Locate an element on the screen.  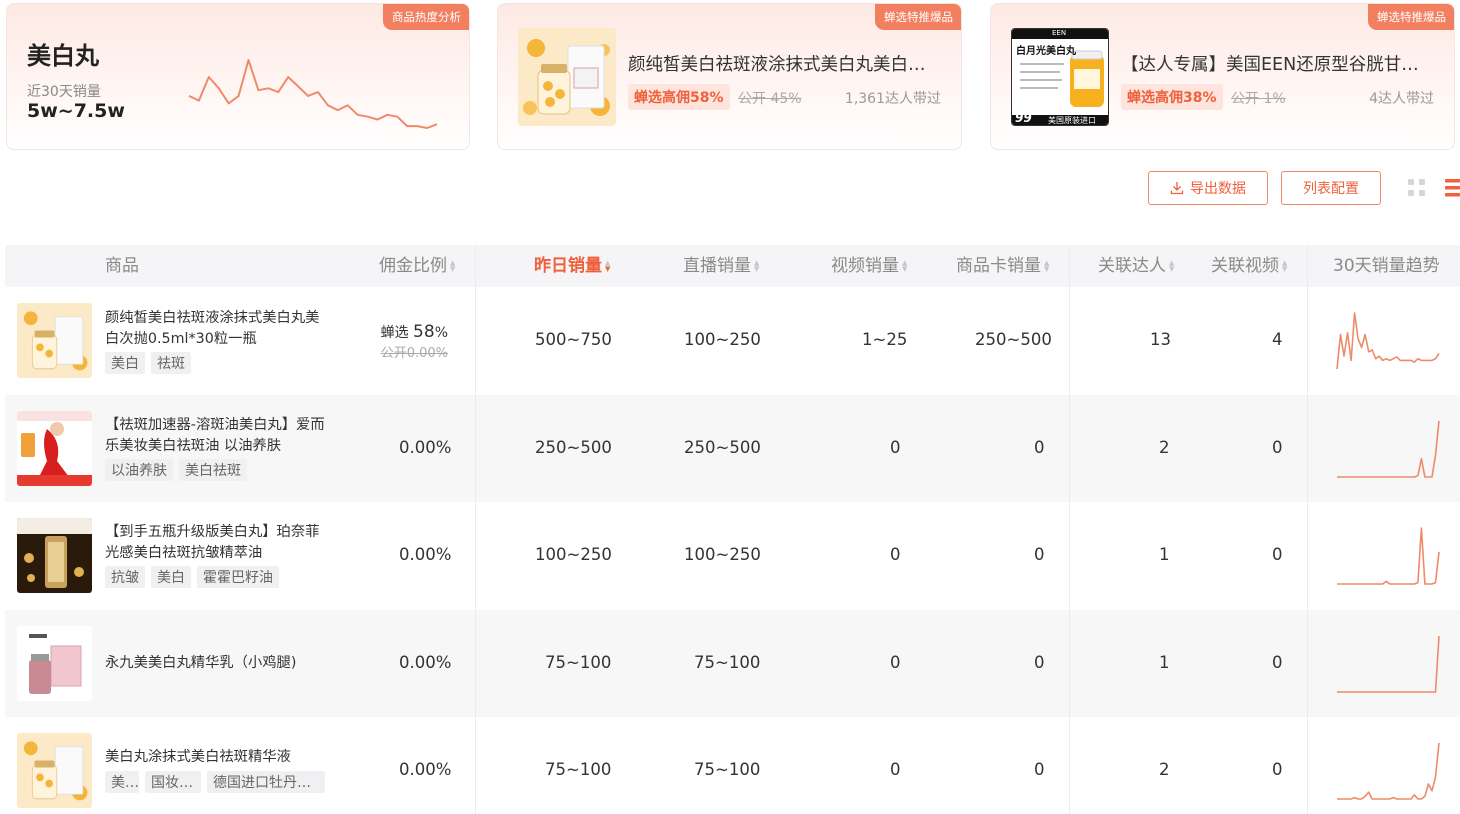
product-tag: 国妆特字 is located at coordinates (173, 782).